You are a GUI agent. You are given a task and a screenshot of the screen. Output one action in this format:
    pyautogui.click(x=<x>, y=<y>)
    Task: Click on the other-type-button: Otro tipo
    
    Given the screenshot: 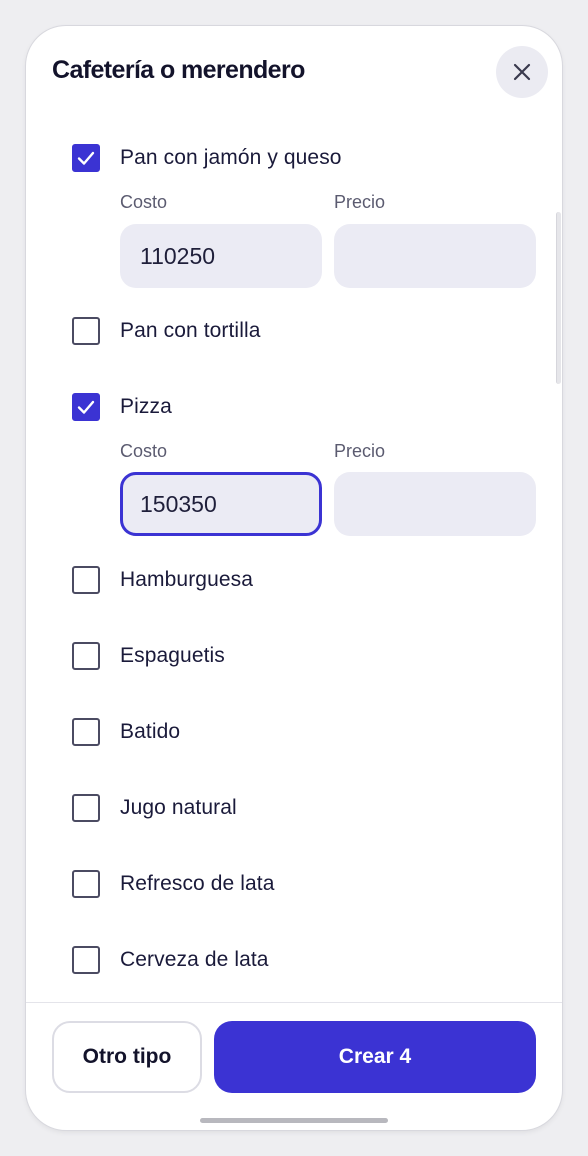 What is the action you would take?
    pyautogui.click(x=127, y=1057)
    